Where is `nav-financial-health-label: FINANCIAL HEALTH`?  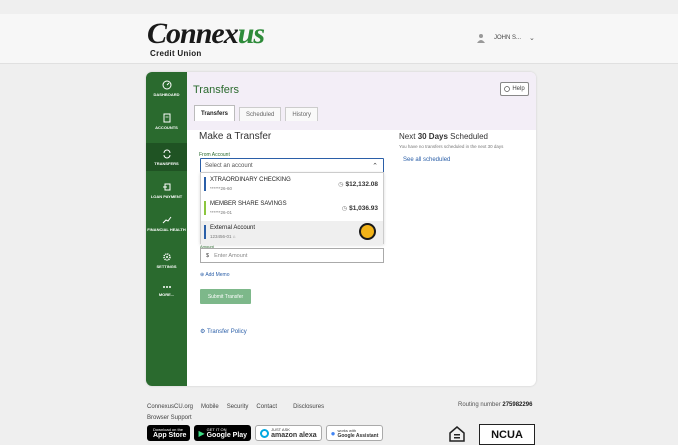
nav-financial-health-label: FINANCIAL HEALTH is located at coordinates (166, 229).